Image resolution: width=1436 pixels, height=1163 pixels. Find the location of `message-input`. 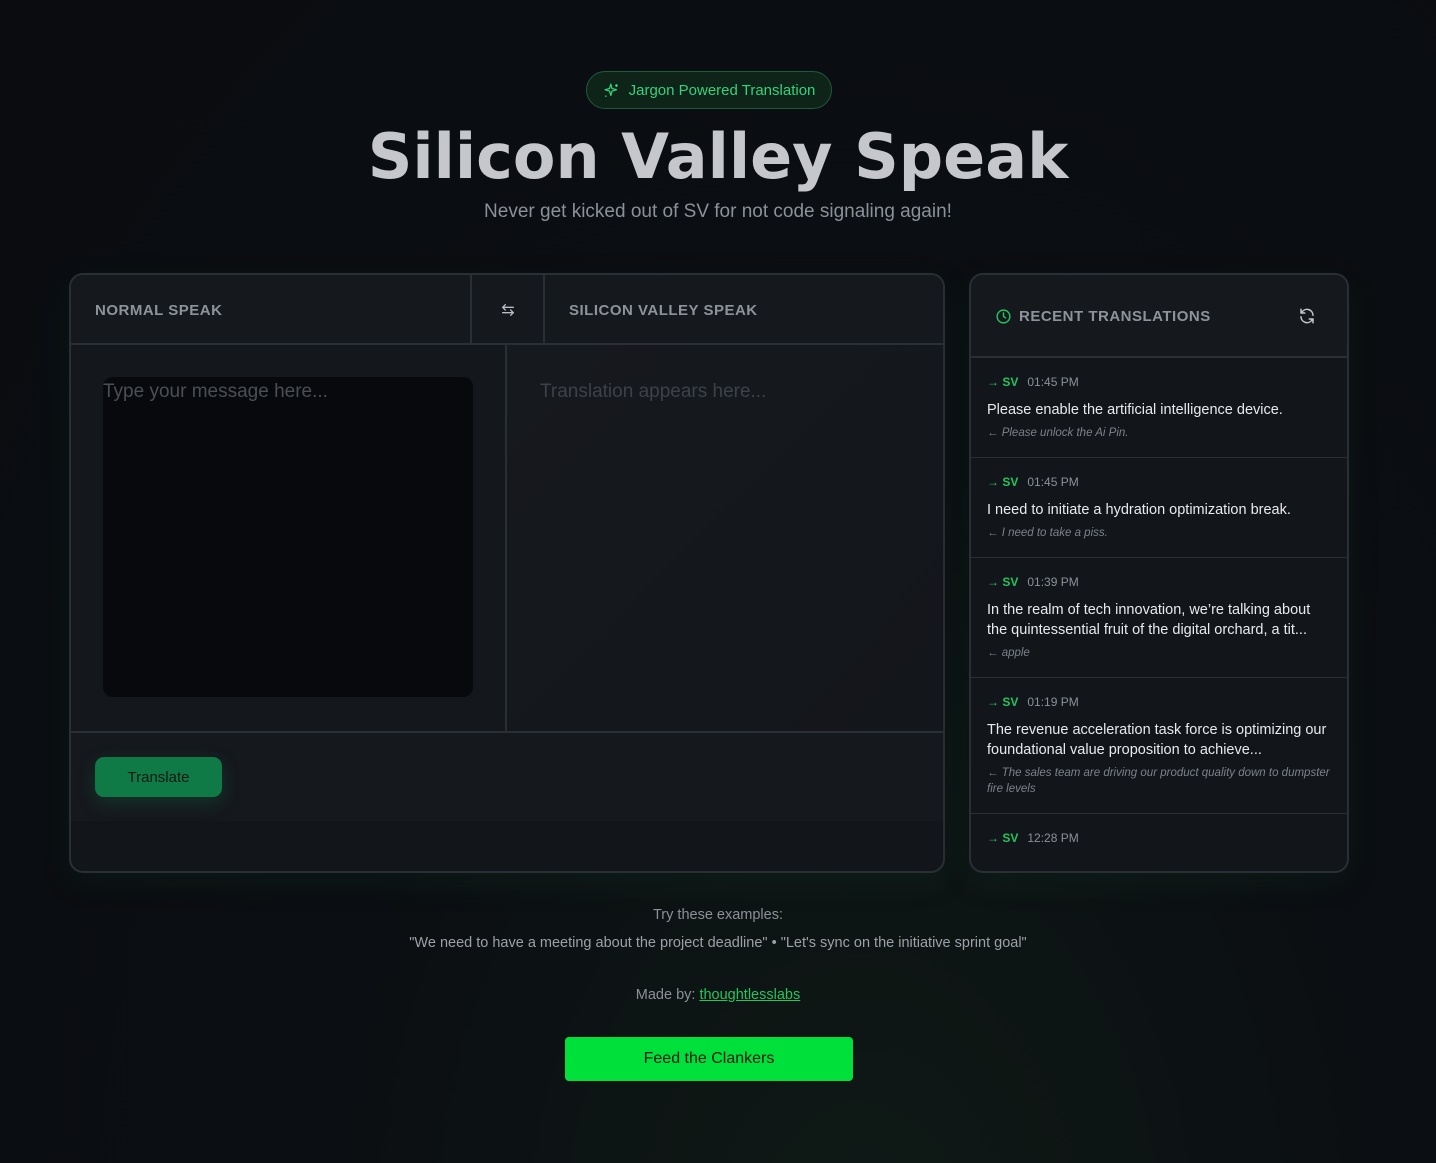

message-input is located at coordinates (288, 537).